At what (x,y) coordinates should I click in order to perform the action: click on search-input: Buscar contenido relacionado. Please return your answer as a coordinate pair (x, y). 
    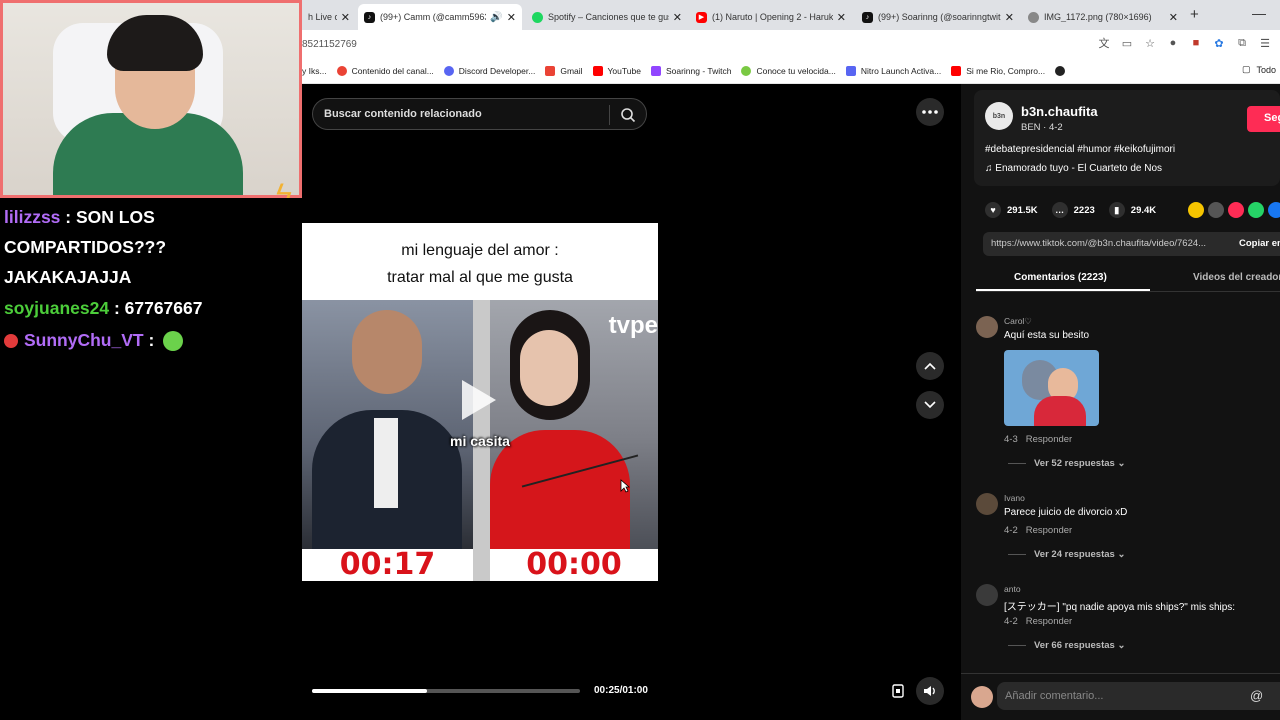
    Looking at the image, I should click on (479, 114).